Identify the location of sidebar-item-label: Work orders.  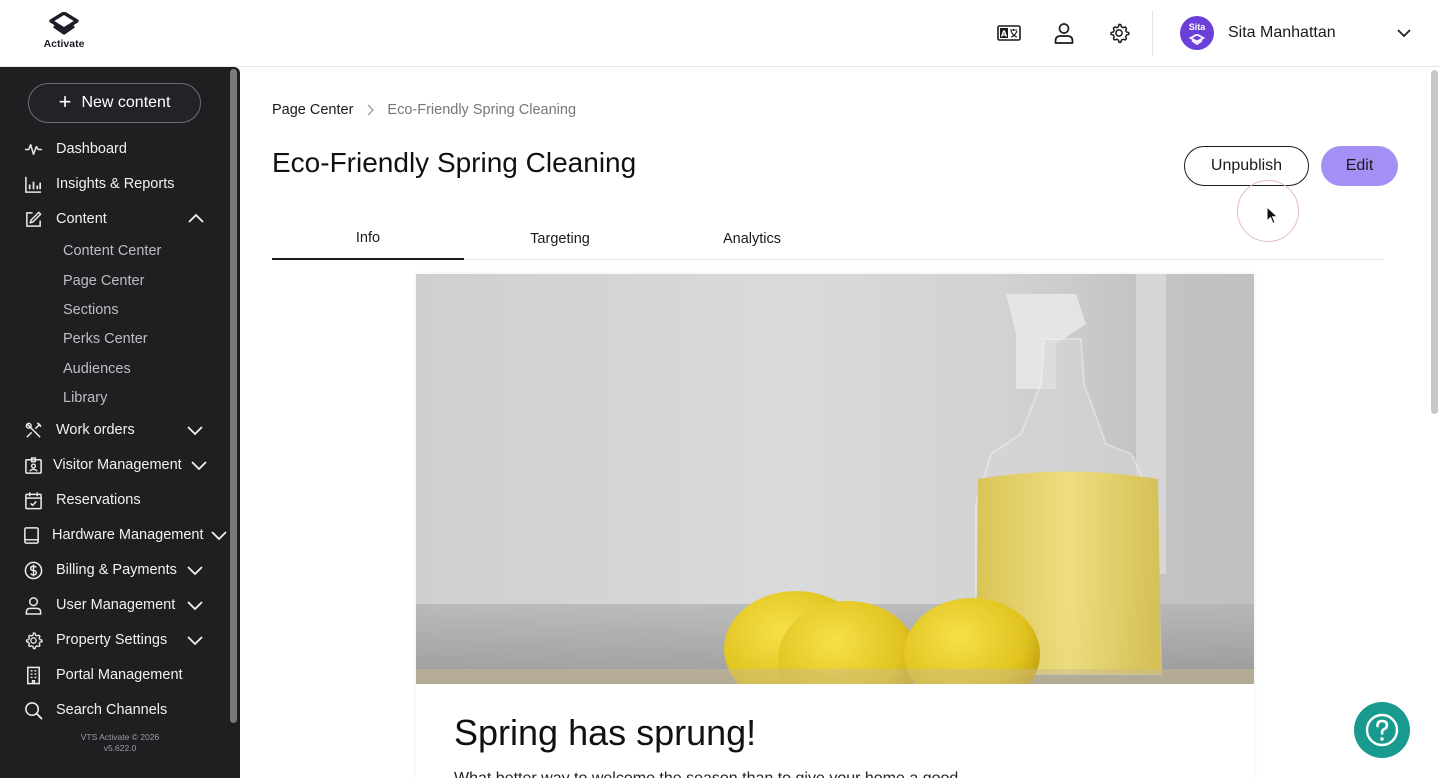
(95, 430).